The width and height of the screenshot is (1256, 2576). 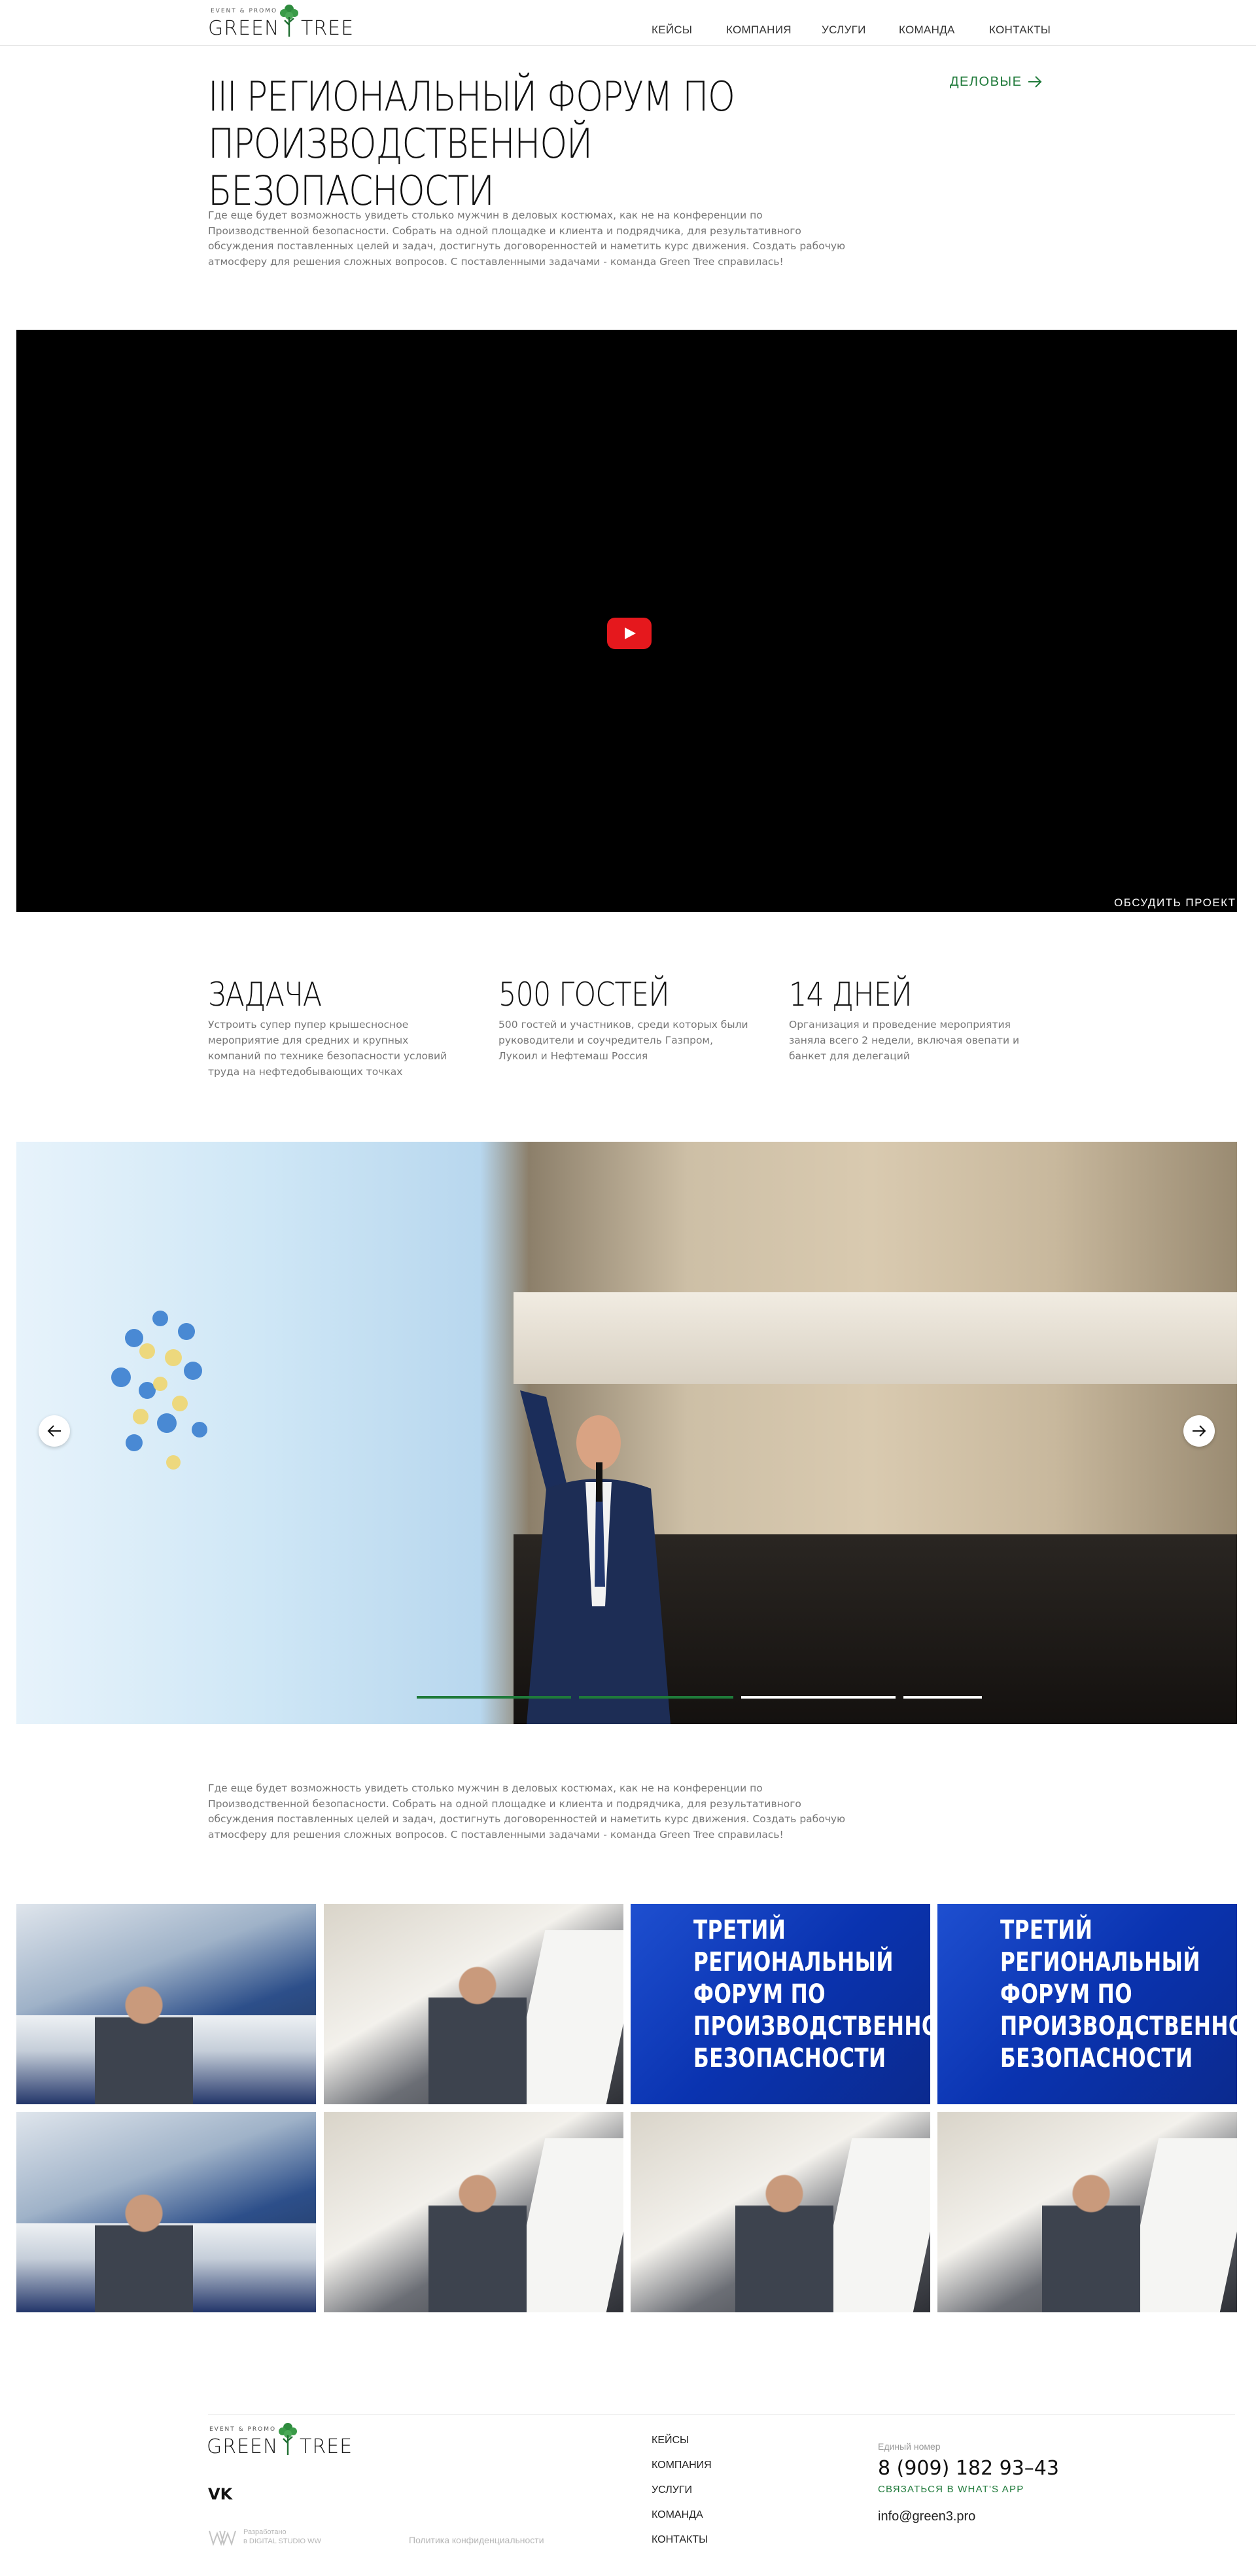 What do you see at coordinates (596, 1557) in the screenshot?
I see `slide-photo-speaker` at bounding box center [596, 1557].